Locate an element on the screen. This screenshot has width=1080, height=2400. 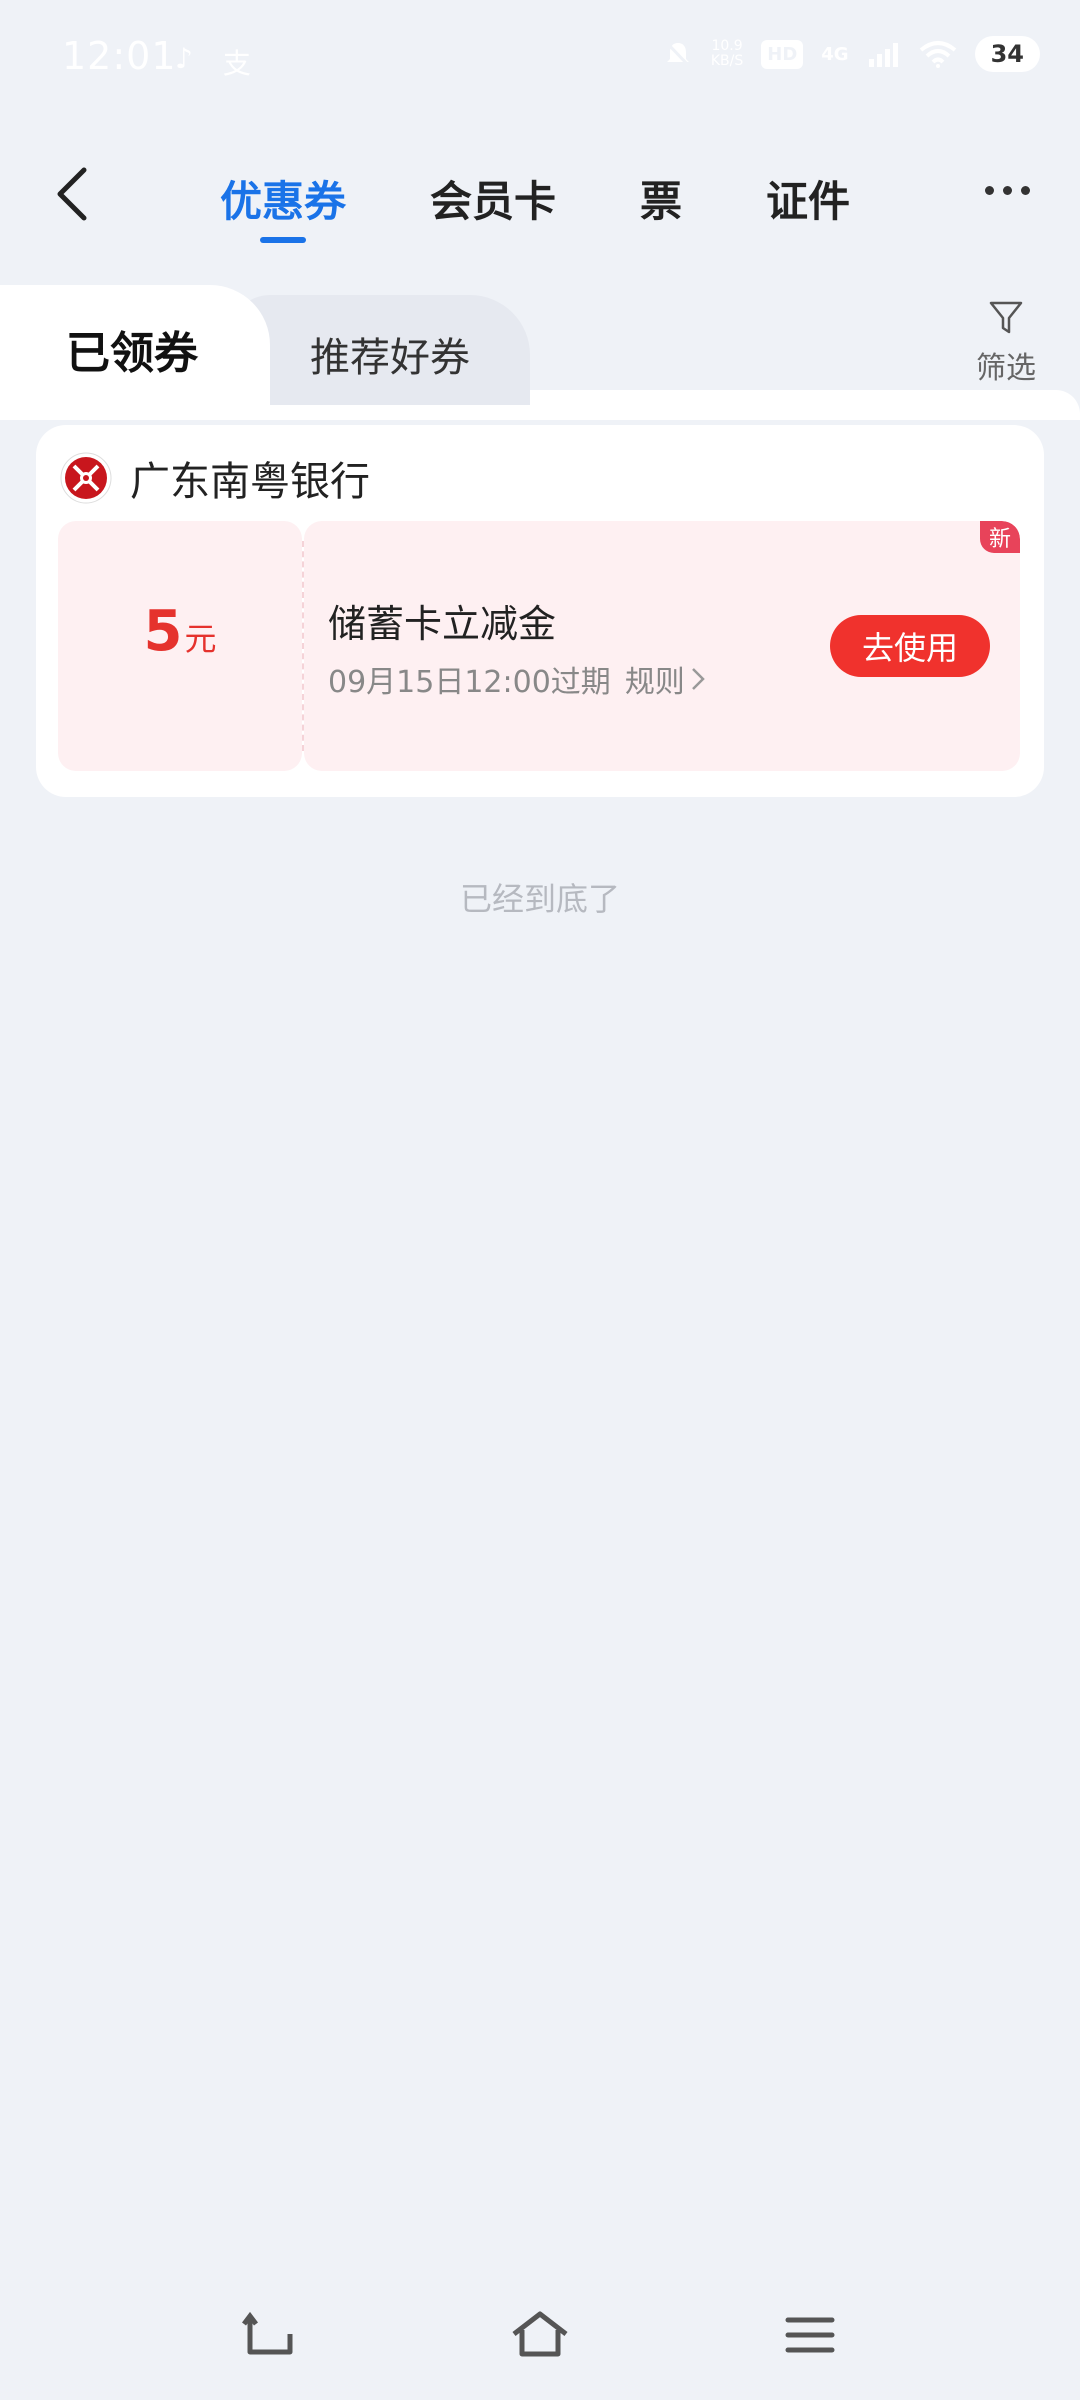
end-of-list-text: 已经到底了 is located at coordinates (539, 899).